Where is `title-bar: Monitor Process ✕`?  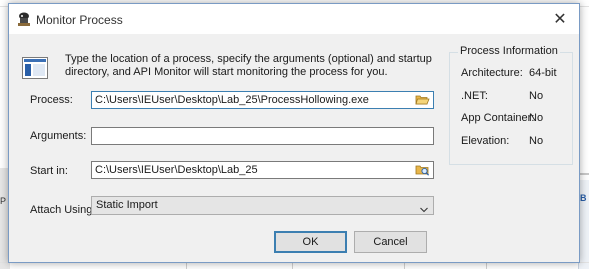 title-bar: Monitor Process ✕ is located at coordinates (294, 19).